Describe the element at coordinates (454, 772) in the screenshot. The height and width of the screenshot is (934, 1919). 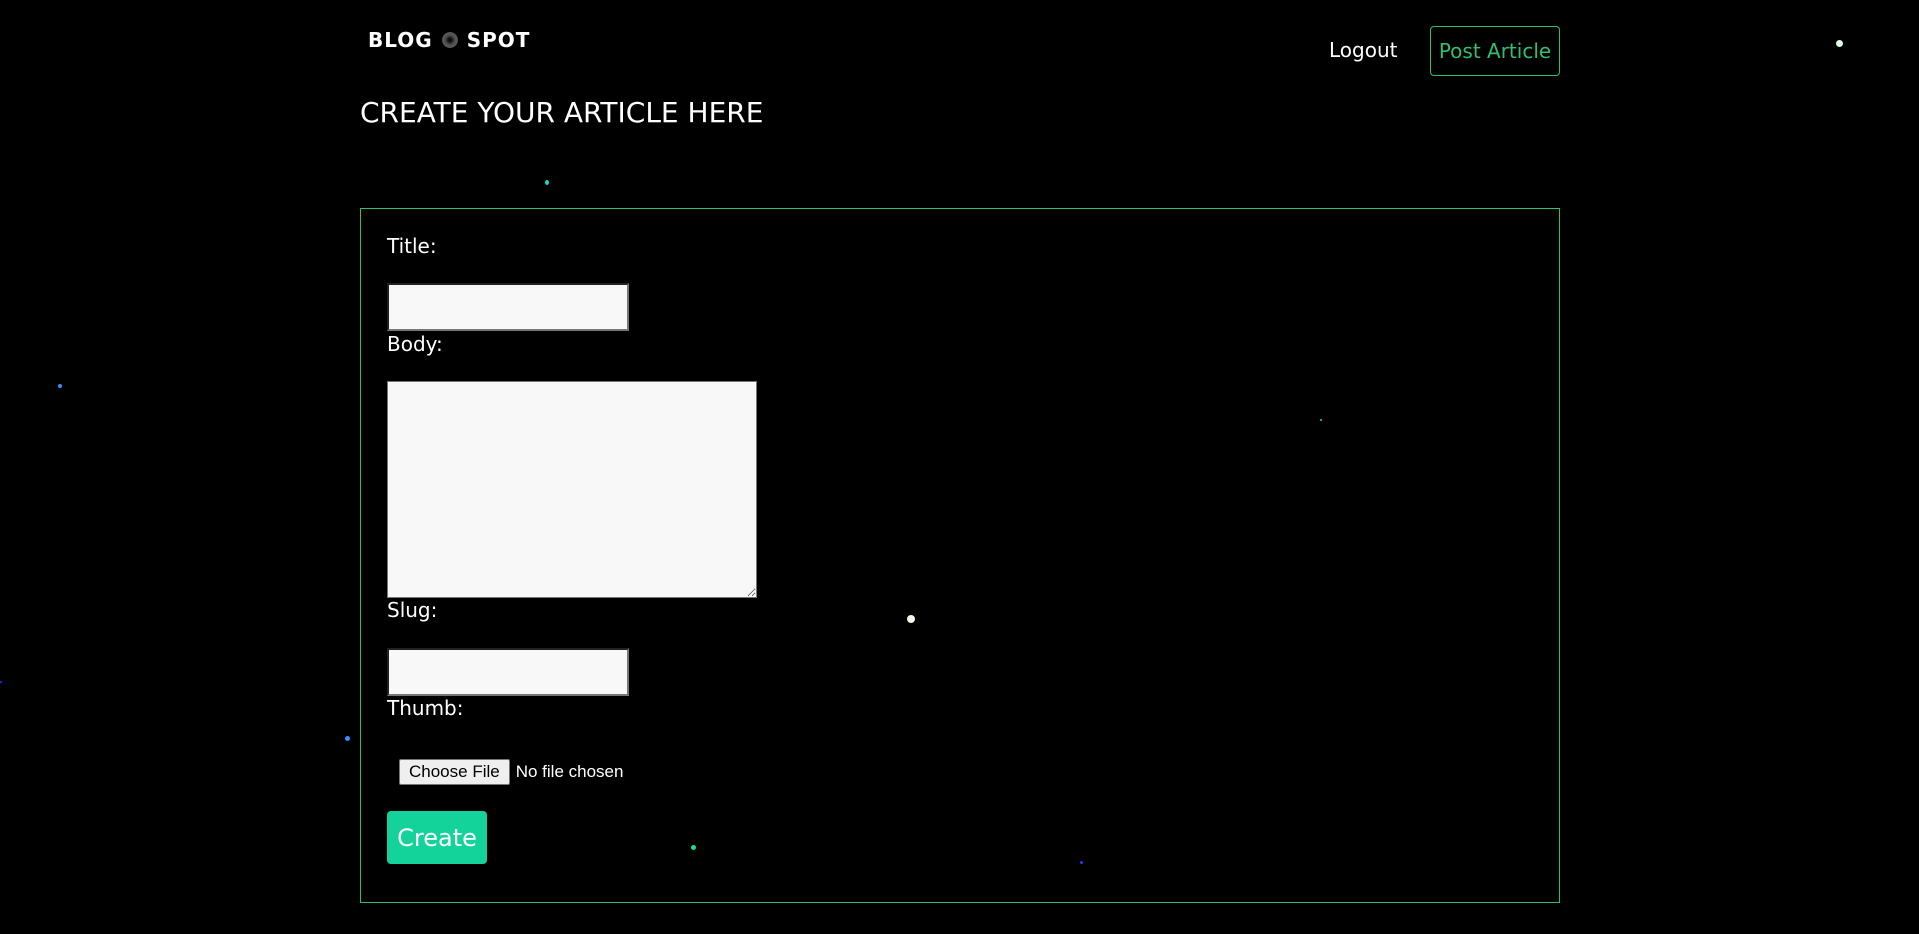
I see `choose-file-button: Choose File` at that location.